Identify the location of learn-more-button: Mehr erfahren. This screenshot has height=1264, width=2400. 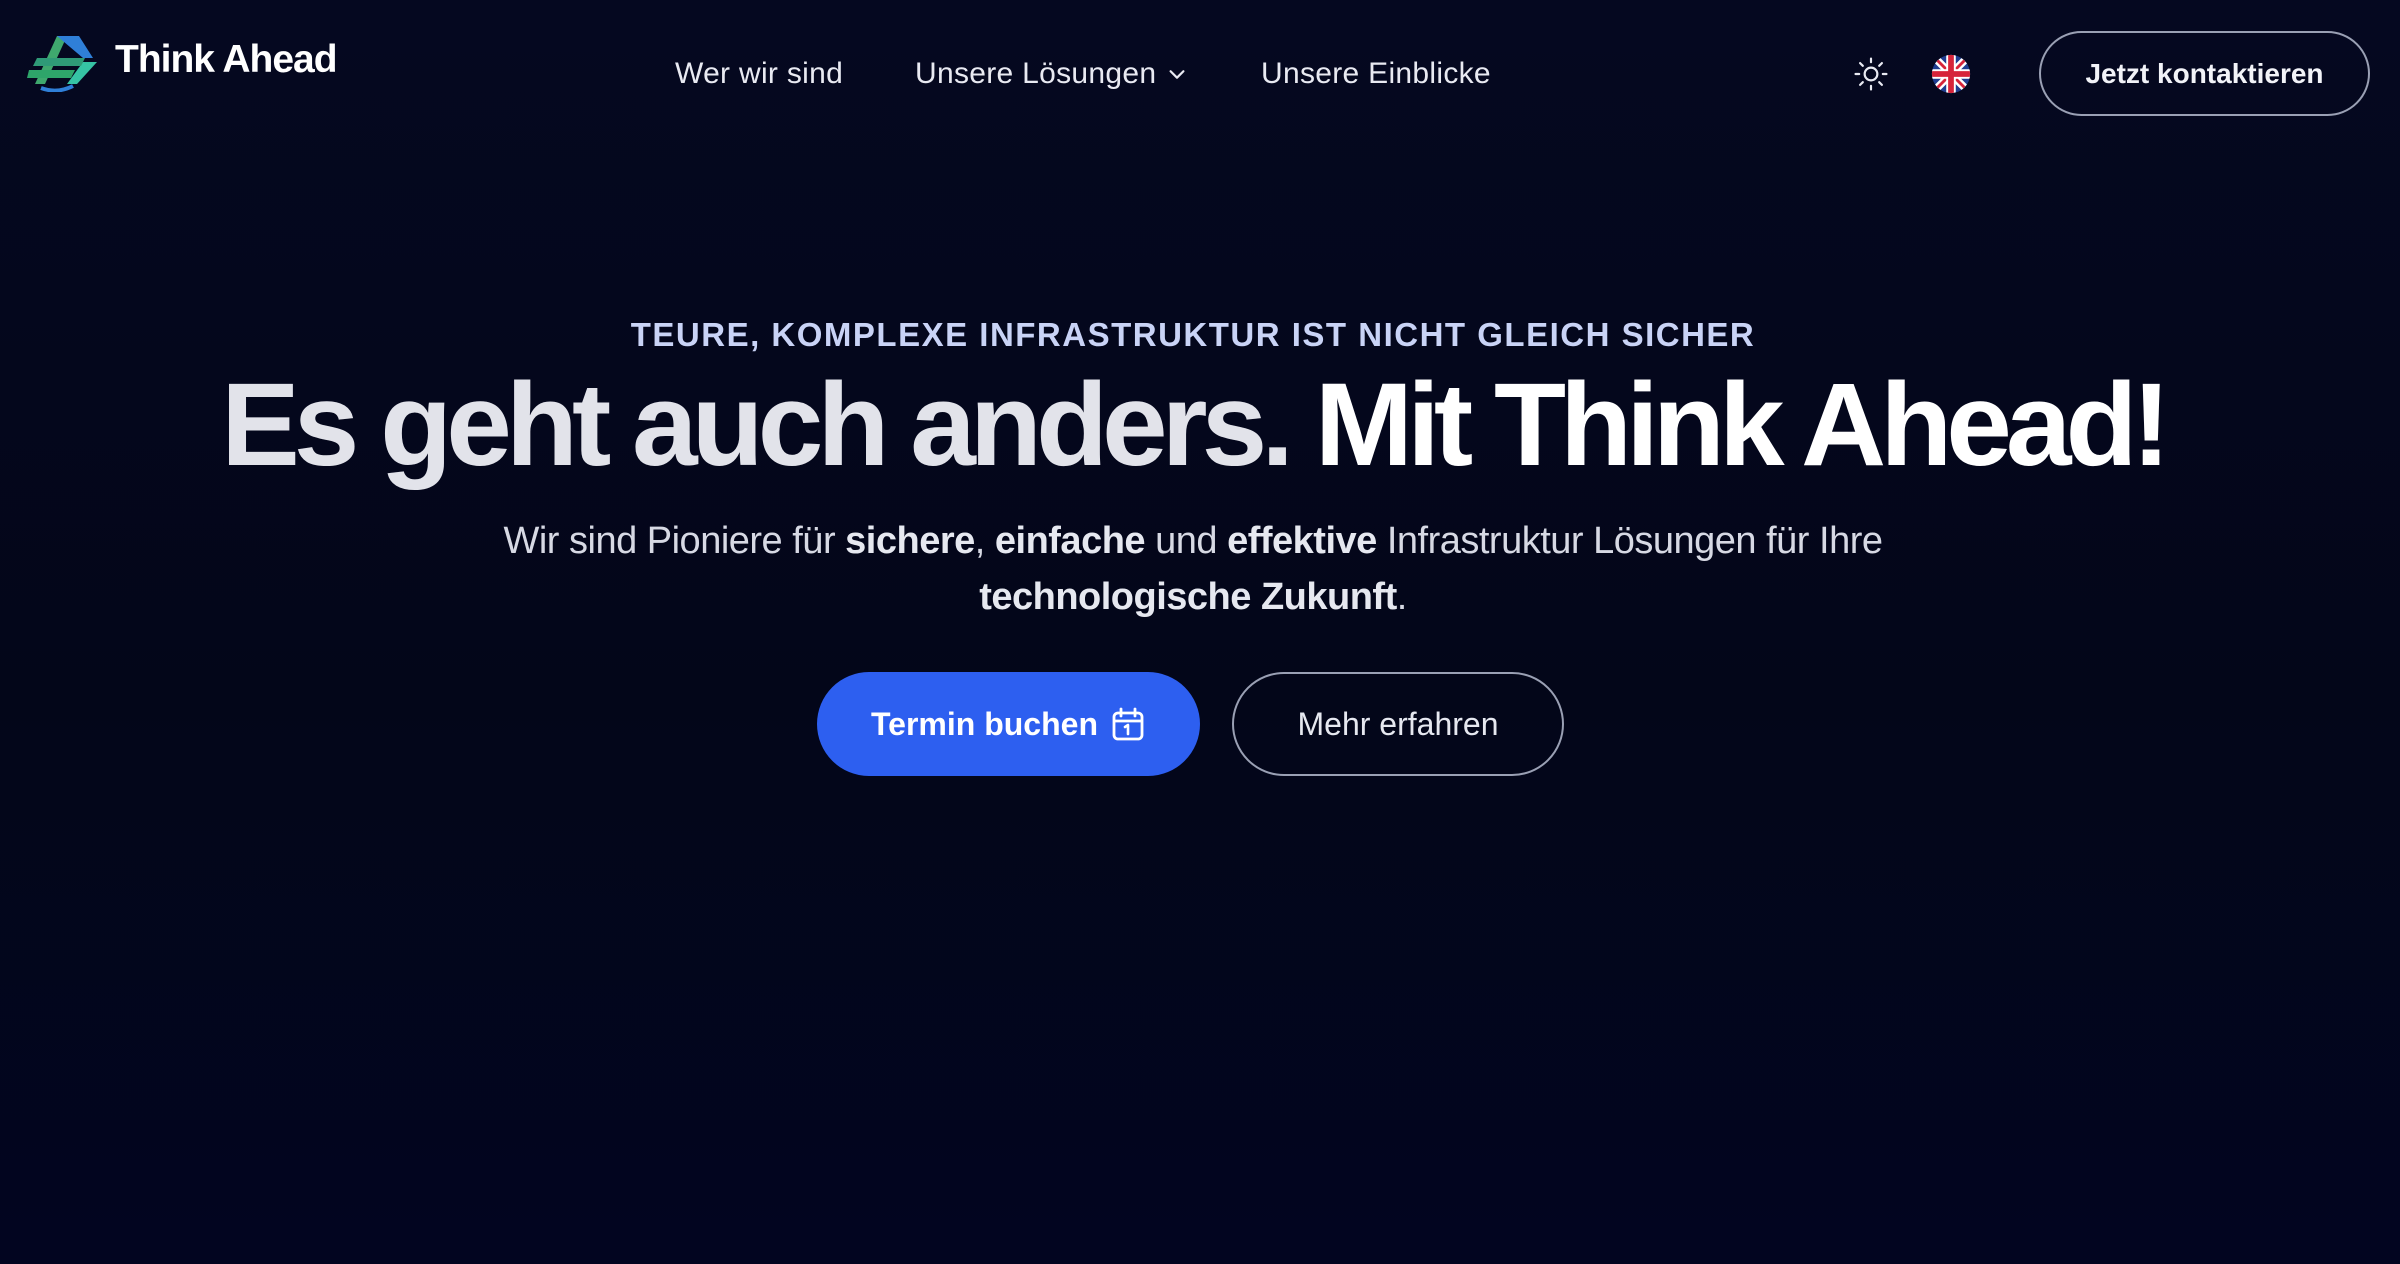
(1398, 724).